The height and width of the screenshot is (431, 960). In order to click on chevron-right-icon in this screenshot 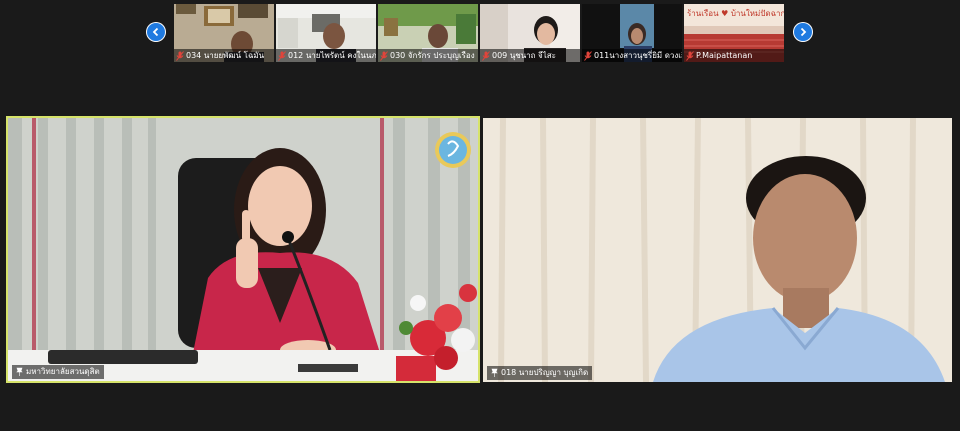, I will do `click(803, 32)`.